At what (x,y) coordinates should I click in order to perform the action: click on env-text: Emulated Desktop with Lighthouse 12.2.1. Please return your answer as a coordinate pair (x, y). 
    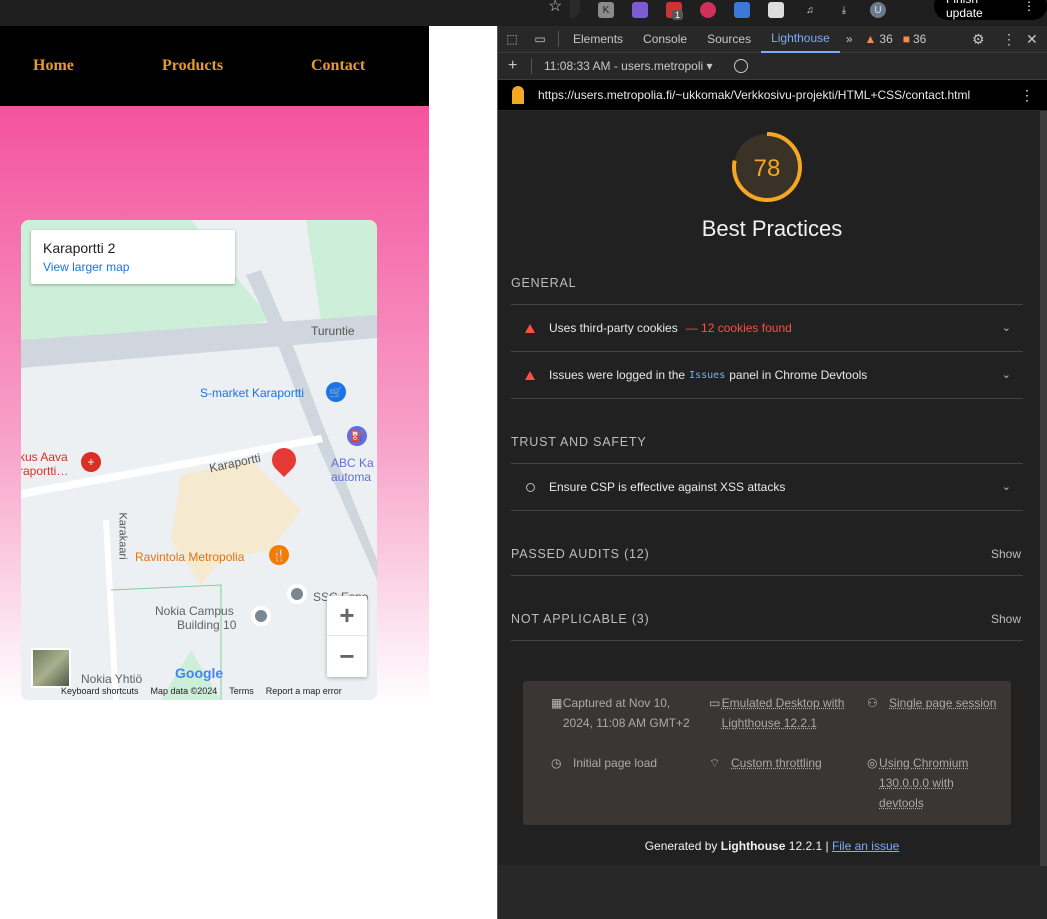
    Looking at the image, I should click on (785, 713).